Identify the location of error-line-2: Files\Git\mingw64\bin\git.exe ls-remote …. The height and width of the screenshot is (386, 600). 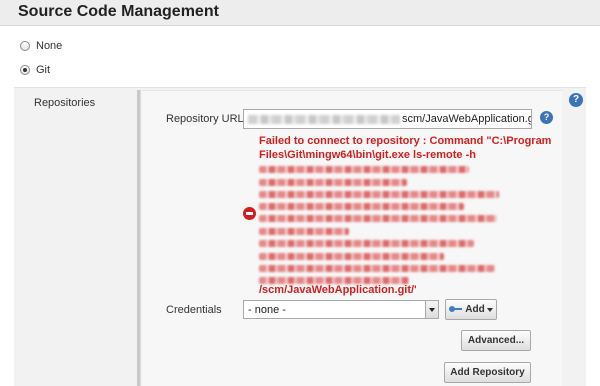
(367, 155).